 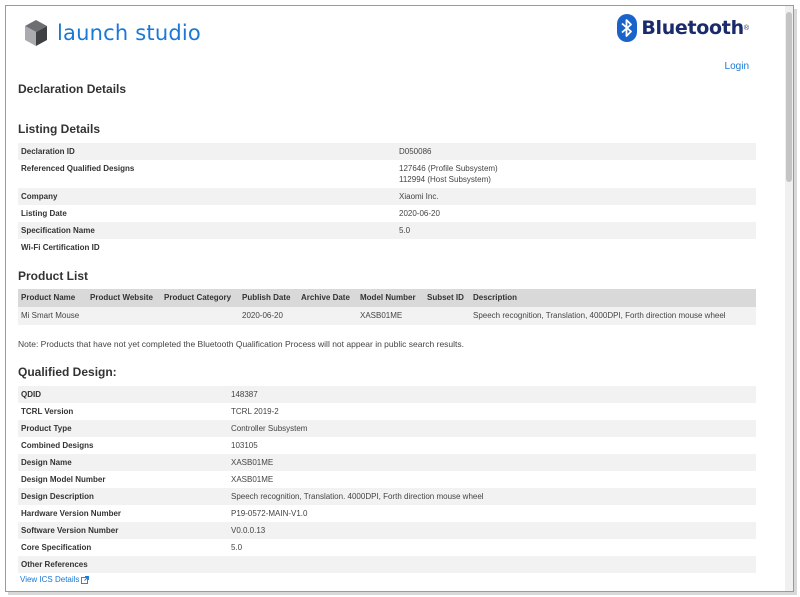 I want to click on row-label: Declaration ID, so click(x=207, y=151).